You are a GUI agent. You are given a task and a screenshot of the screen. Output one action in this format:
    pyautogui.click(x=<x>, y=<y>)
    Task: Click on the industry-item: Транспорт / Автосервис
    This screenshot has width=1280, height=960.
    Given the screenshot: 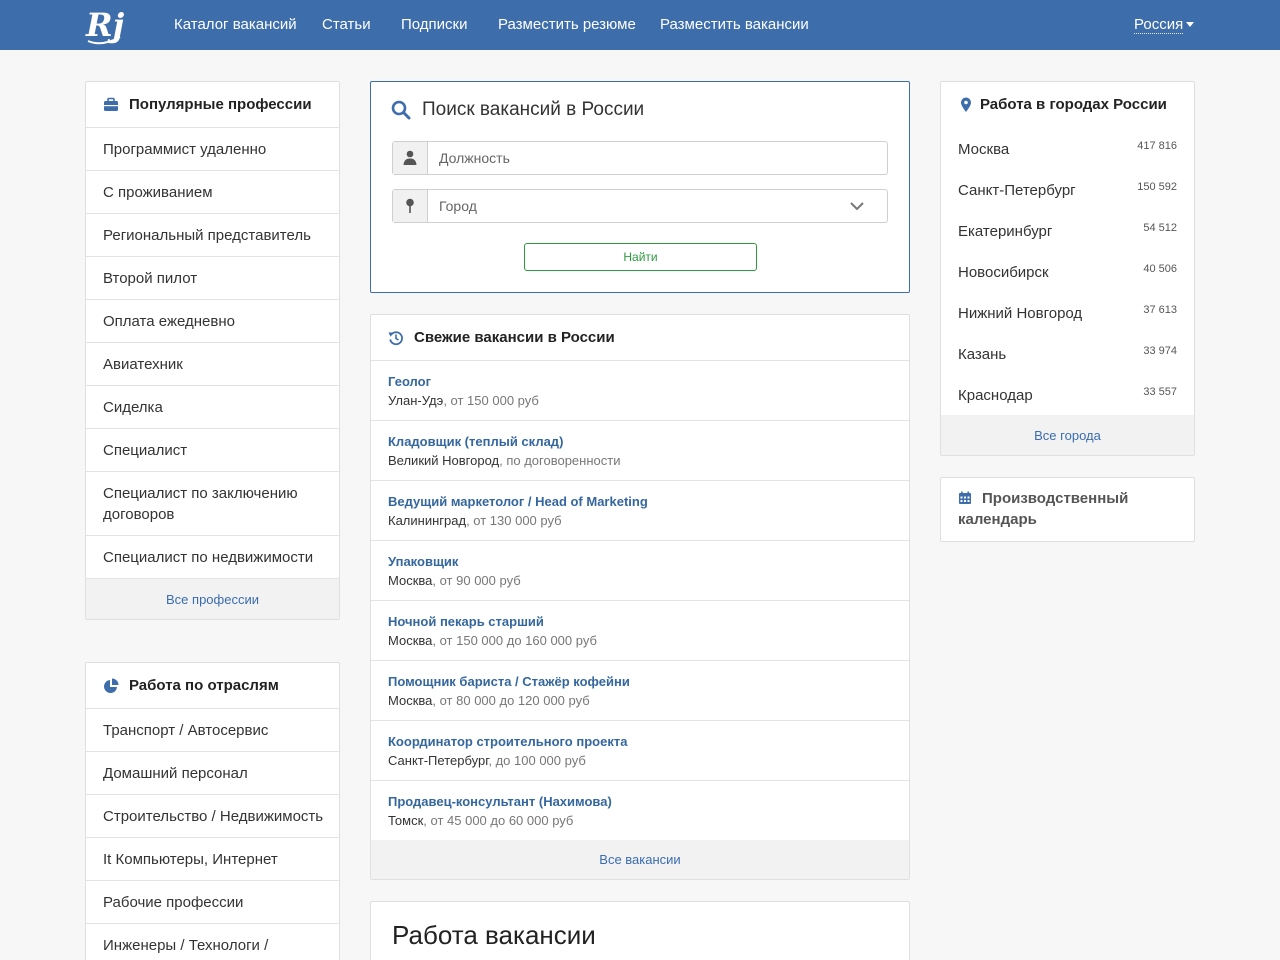 What is the action you would take?
    pyautogui.click(x=212, y=730)
    